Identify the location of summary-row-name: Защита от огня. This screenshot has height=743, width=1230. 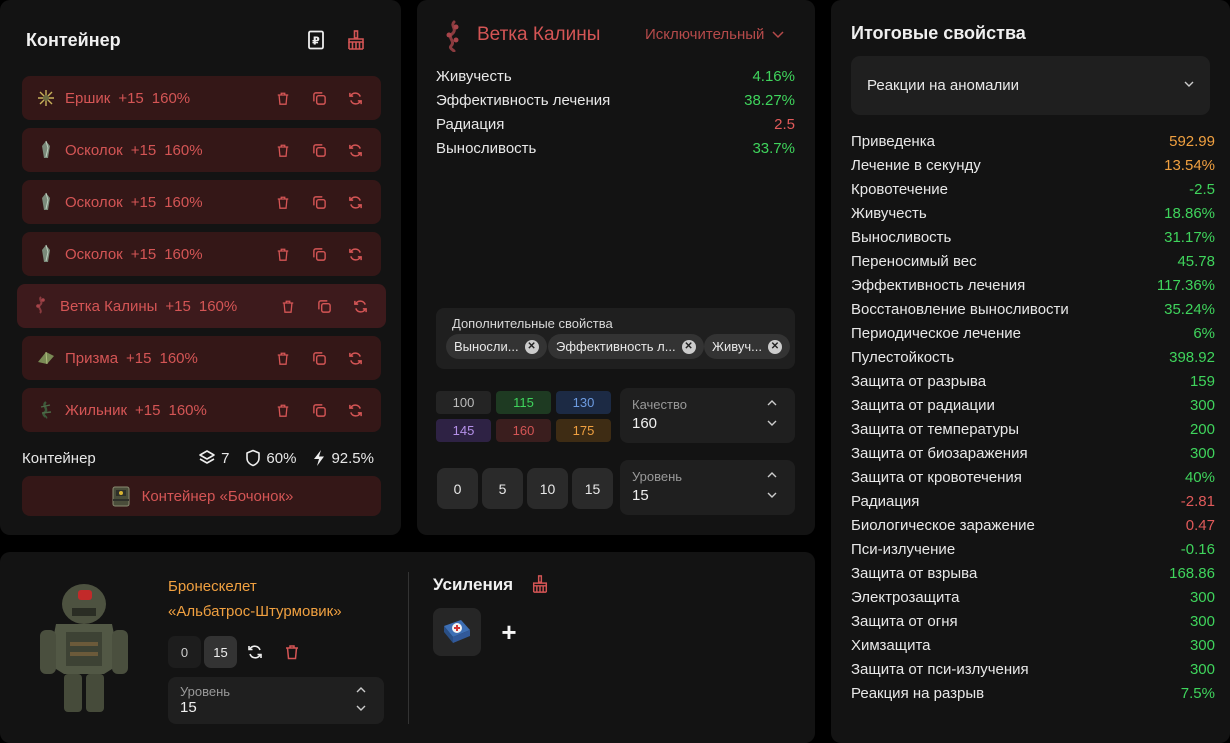
(904, 621).